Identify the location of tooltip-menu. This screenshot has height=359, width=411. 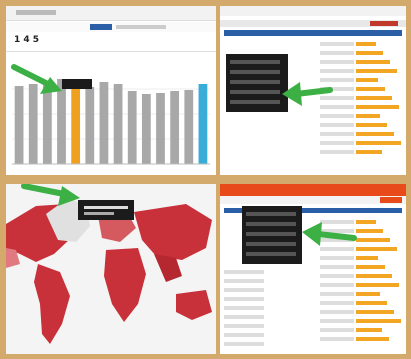
(272, 235).